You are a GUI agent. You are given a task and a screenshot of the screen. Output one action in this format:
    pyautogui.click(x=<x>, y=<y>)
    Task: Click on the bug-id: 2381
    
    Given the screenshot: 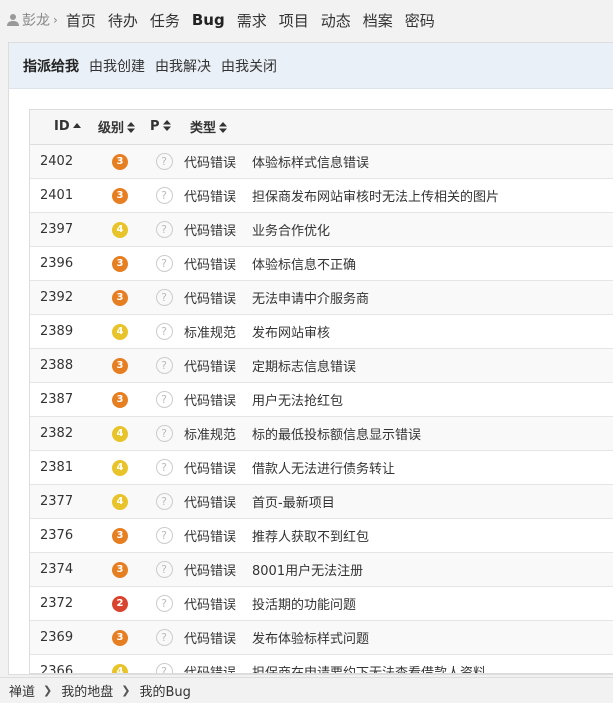 What is the action you would take?
    pyautogui.click(x=62, y=467)
    